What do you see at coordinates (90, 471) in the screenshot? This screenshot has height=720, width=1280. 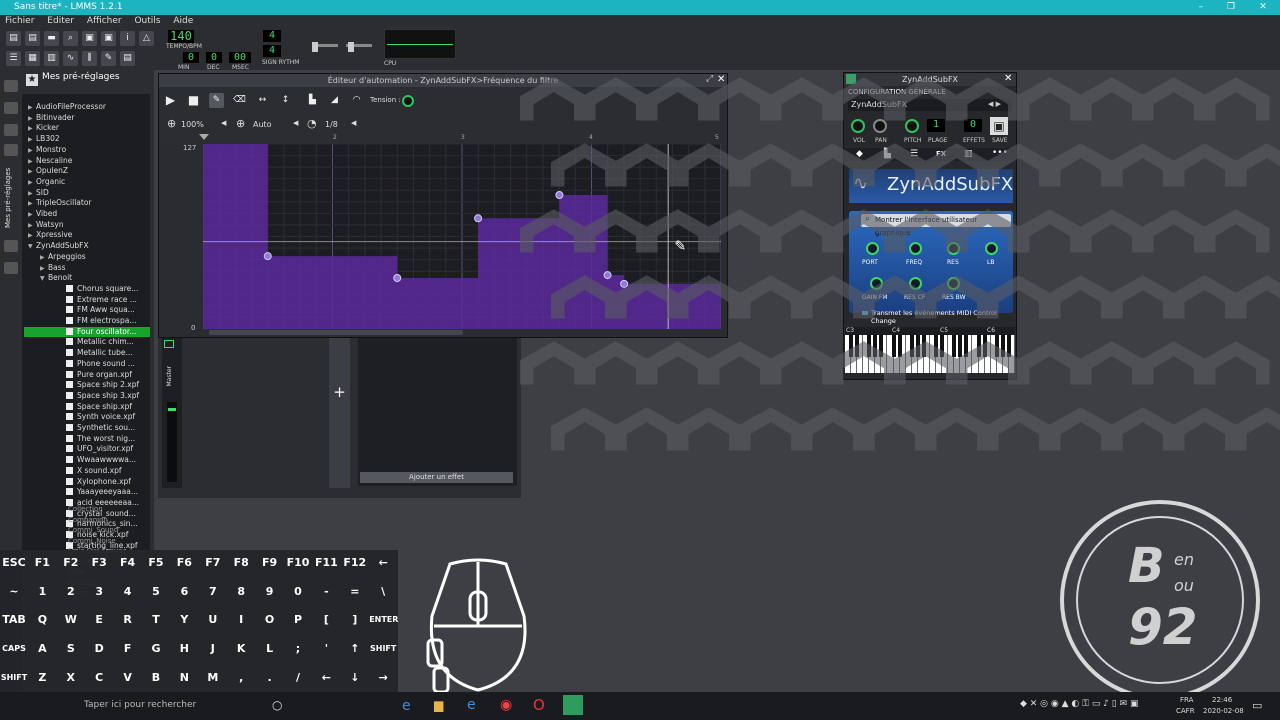 I see `preset-file-item: X sound.xpf` at bounding box center [90, 471].